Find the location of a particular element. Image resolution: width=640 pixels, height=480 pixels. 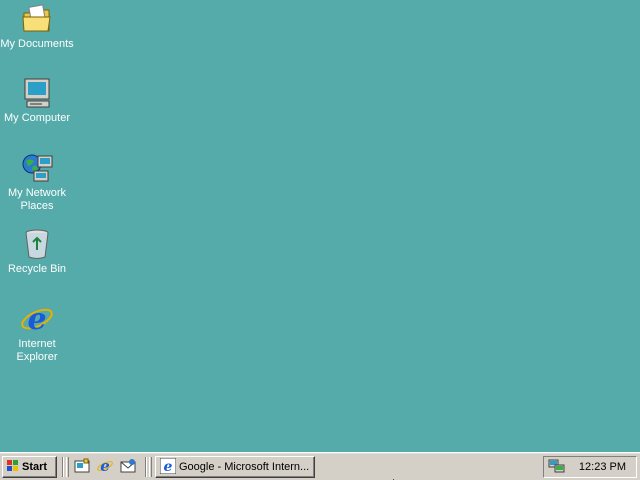

windows-logo-icon is located at coordinates (13, 467).